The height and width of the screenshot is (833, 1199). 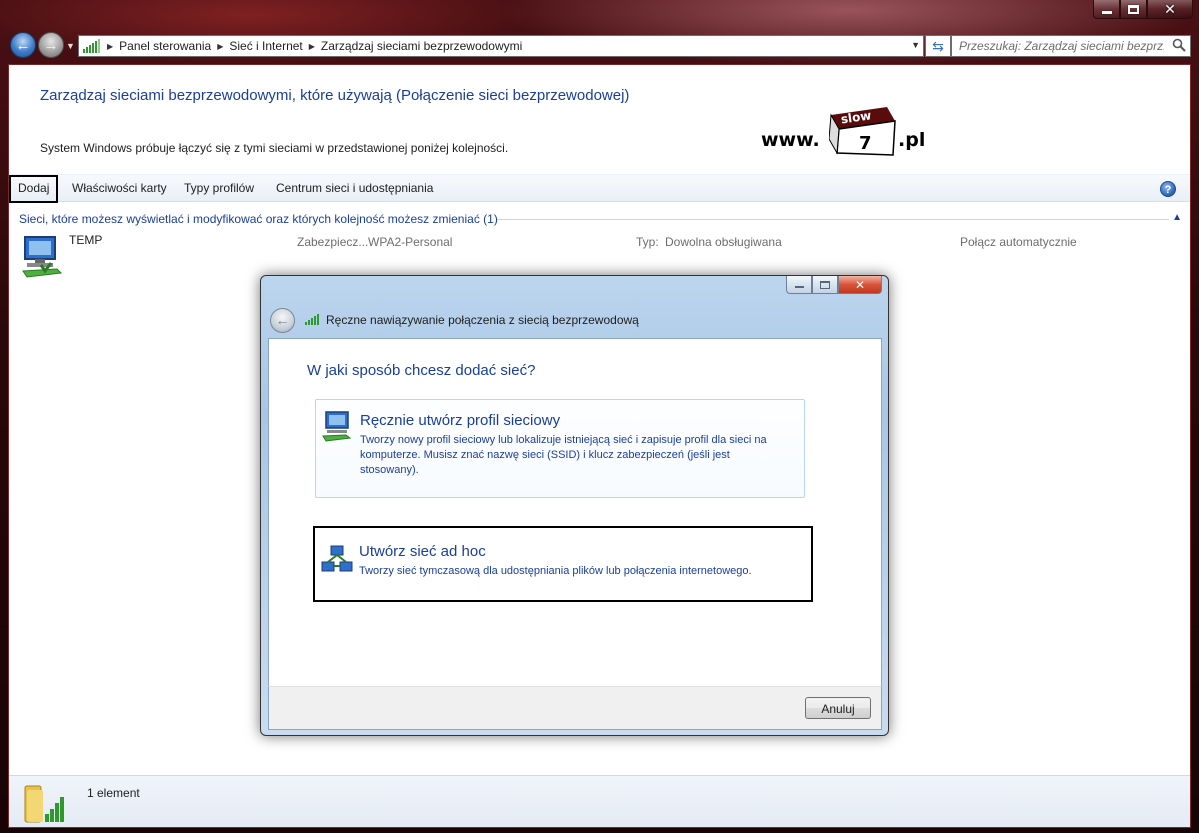 What do you see at coordinates (91, 46) in the screenshot?
I see `network-signal-icon` at bounding box center [91, 46].